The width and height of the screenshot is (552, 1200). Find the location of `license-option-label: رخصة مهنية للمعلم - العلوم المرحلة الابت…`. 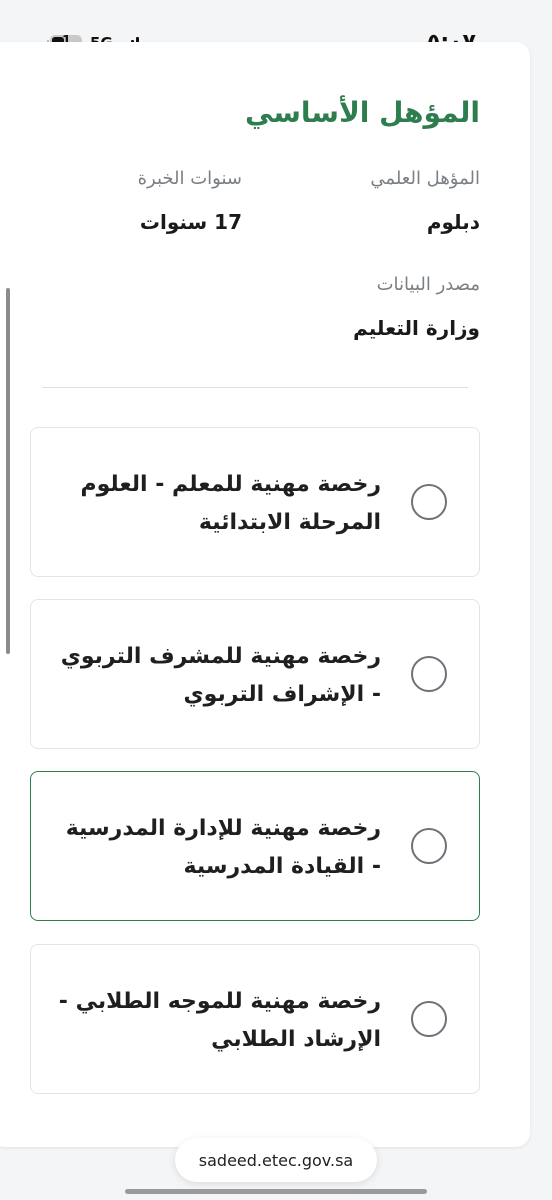

license-option-label: رخصة مهنية للمعلم - العلوم المرحلة الابت… is located at coordinates (230, 503).